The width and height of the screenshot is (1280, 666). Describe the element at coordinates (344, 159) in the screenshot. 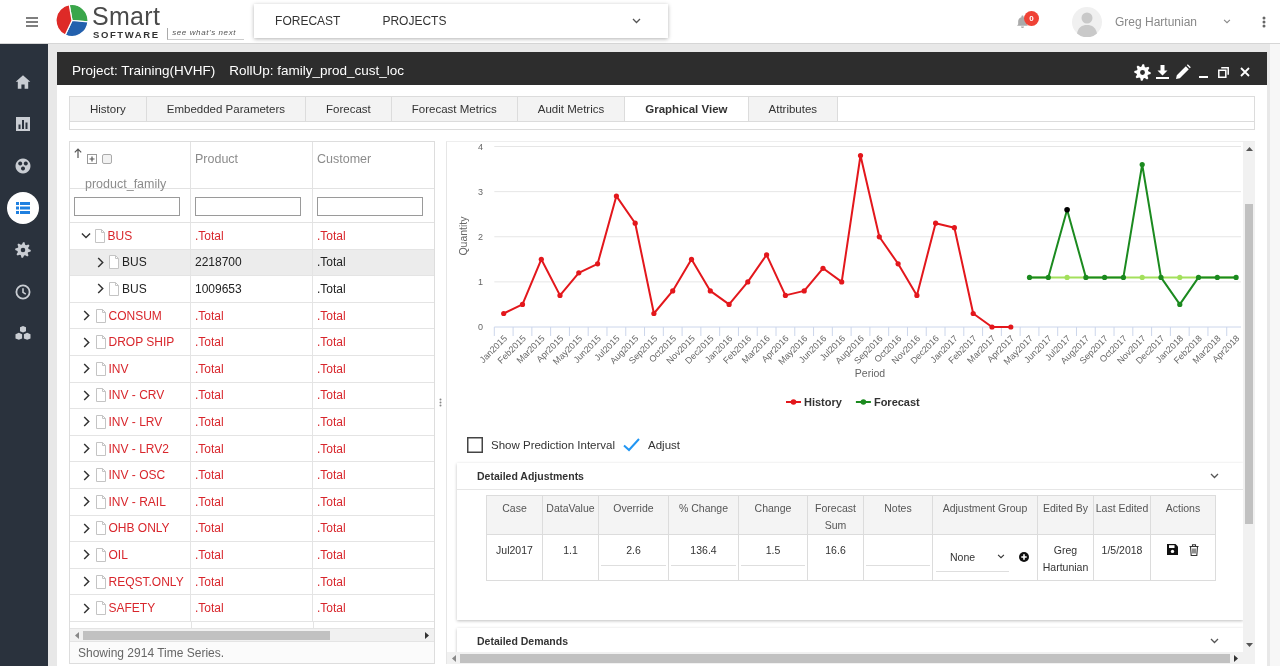

I see `column-header: Customer` at that location.